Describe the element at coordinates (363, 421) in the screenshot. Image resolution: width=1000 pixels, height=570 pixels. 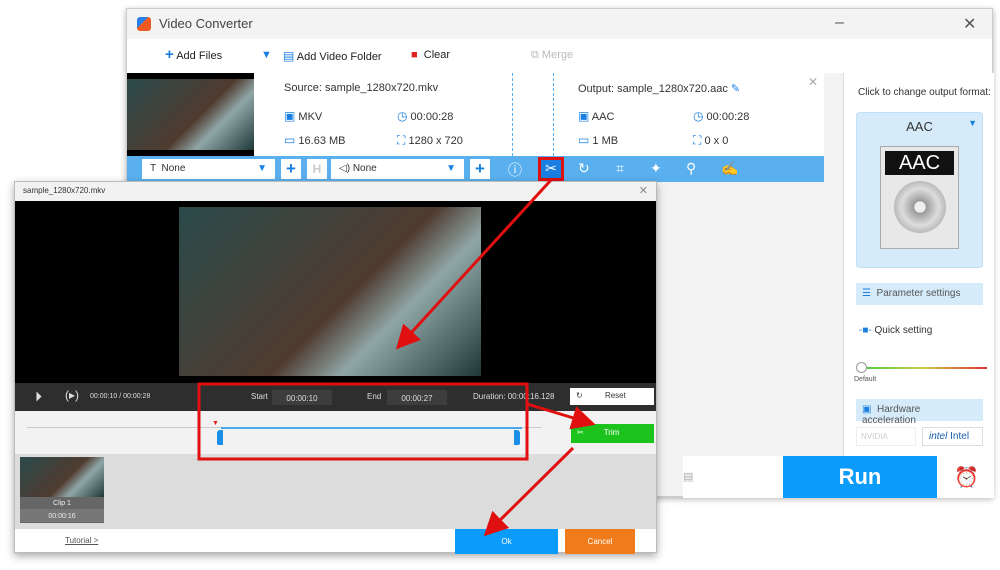
I see `annotation-box` at that location.